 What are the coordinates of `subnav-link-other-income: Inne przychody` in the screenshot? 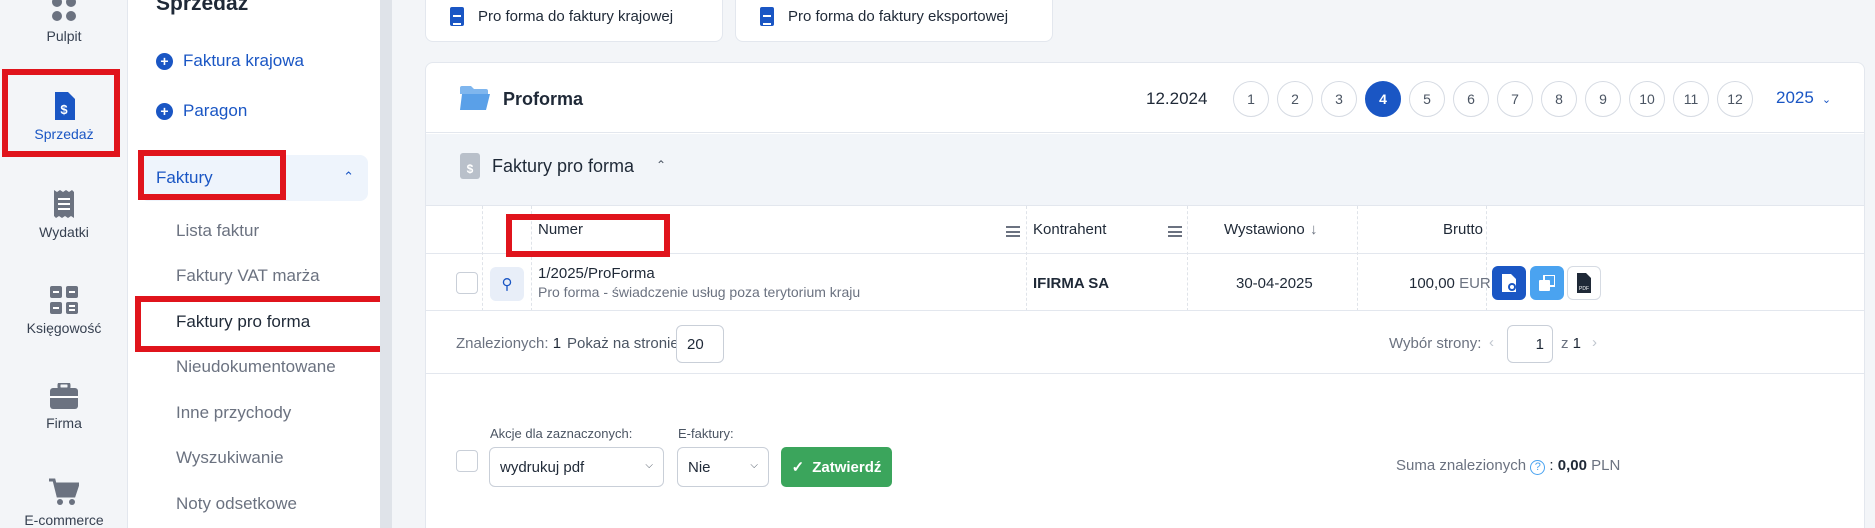 It's located at (233, 413).